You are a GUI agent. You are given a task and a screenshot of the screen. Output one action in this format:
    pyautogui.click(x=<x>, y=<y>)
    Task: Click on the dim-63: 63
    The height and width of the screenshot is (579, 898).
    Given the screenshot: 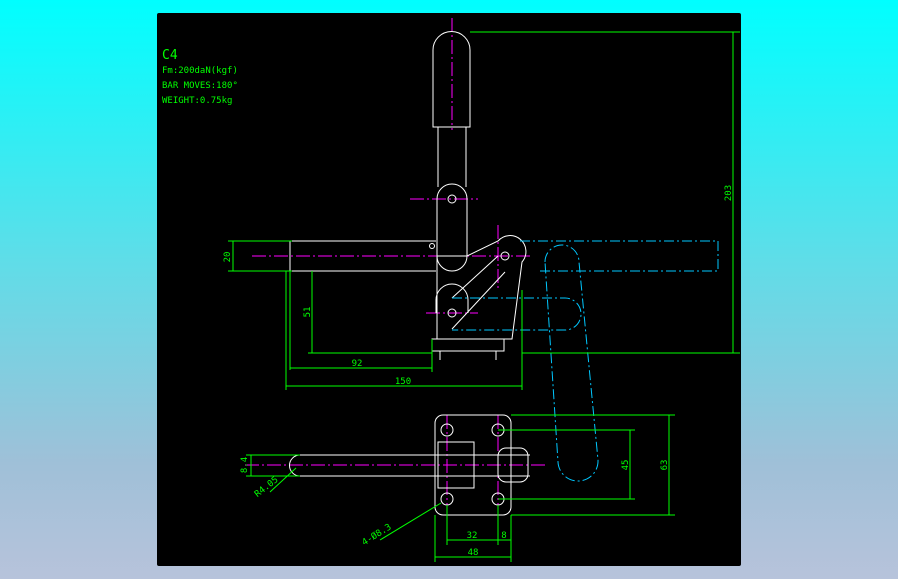 What is the action you would take?
    pyautogui.click(x=665, y=465)
    